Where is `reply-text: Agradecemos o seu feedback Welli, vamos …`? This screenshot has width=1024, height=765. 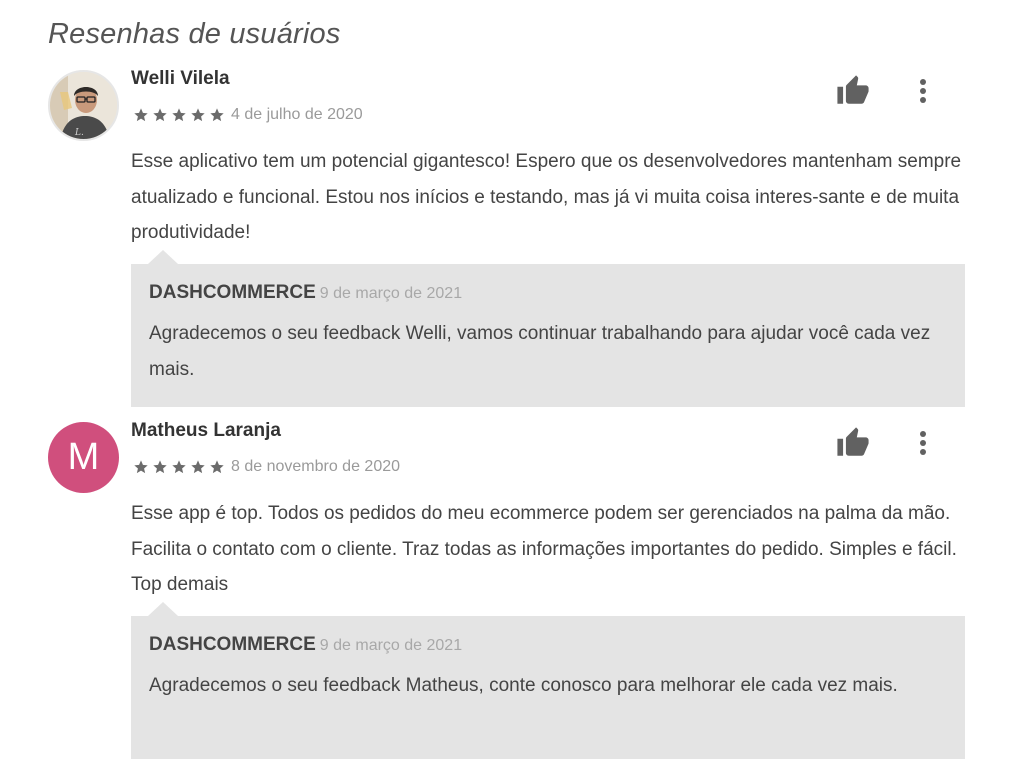 reply-text: Agradecemos o seu feedback Welli, vamos … is located at coordinates (540, 351).